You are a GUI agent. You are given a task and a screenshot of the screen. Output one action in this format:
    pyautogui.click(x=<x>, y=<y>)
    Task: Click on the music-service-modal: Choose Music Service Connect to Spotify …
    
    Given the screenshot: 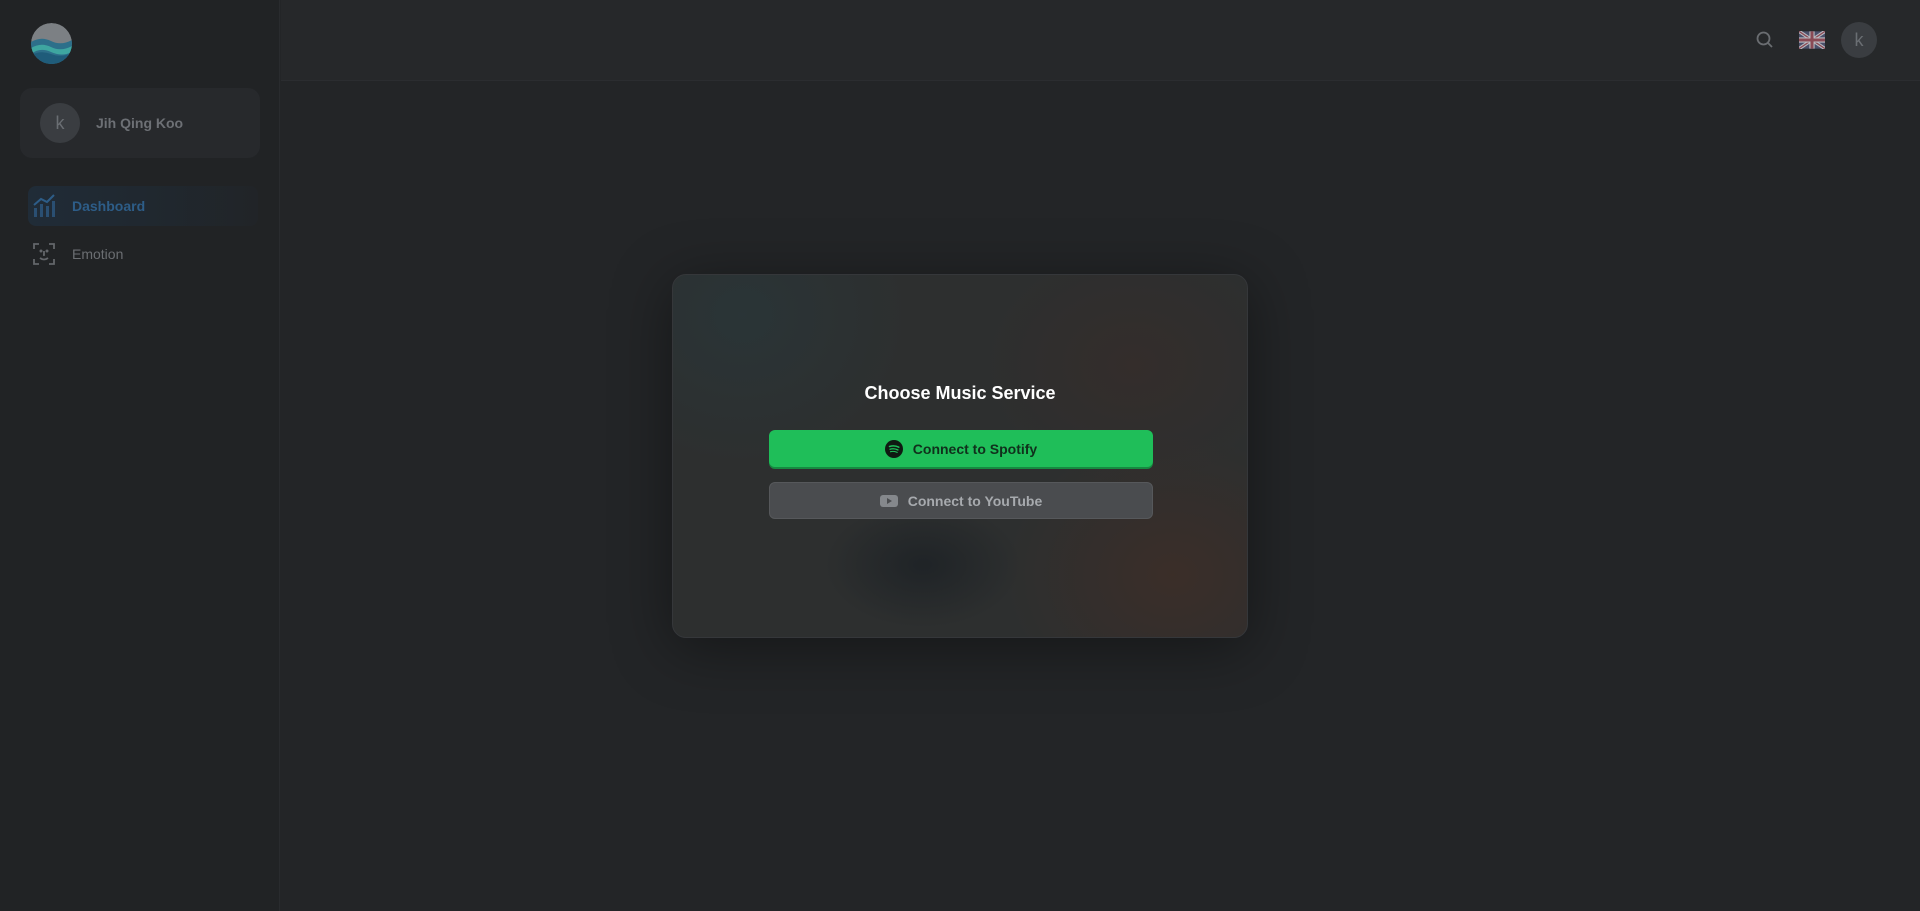 What is the action you would take?
    pyautogui.click(x=960, y=456)
    